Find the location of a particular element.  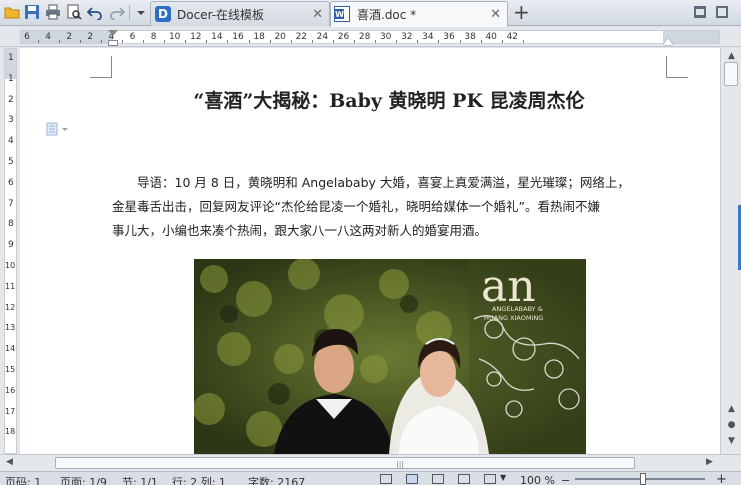

tab-label: 喜酒.doc * is located at coordinates (387, 15).